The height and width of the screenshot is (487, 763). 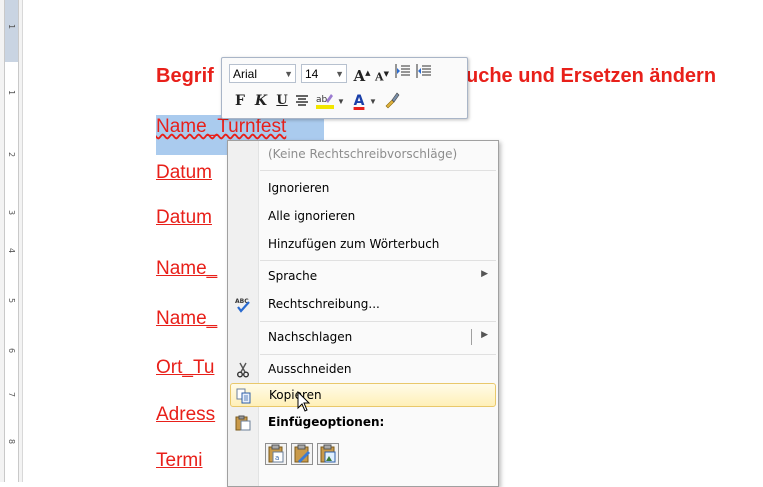 I want to click on ruler-label: 6, so click(x=11, y=350).